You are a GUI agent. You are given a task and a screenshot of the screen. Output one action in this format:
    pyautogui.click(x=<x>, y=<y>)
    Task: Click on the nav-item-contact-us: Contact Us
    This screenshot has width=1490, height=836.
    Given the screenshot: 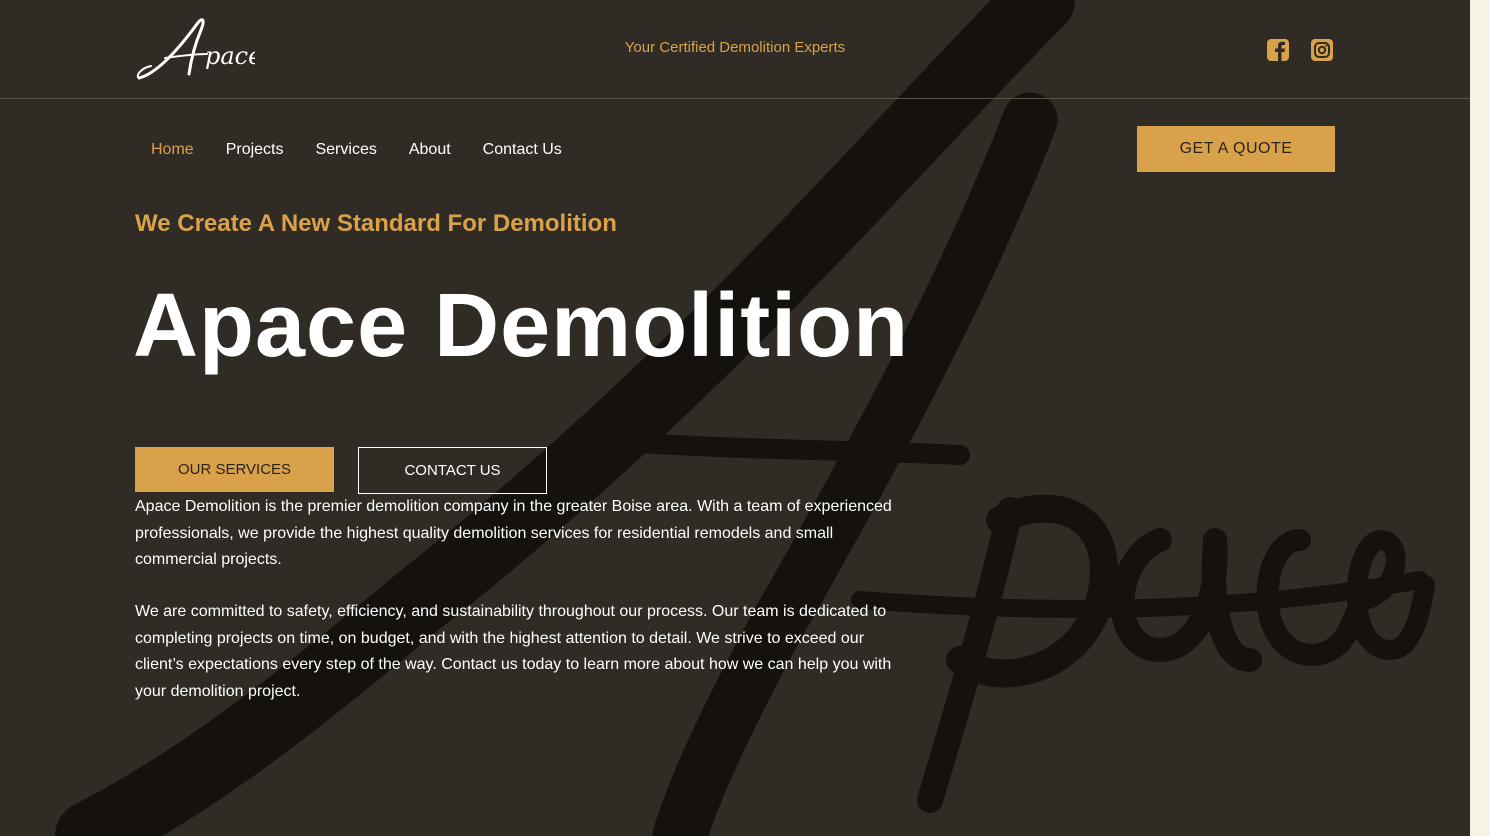 What is the action you would take?
    pyautogui.click(x=522, y=150)
    